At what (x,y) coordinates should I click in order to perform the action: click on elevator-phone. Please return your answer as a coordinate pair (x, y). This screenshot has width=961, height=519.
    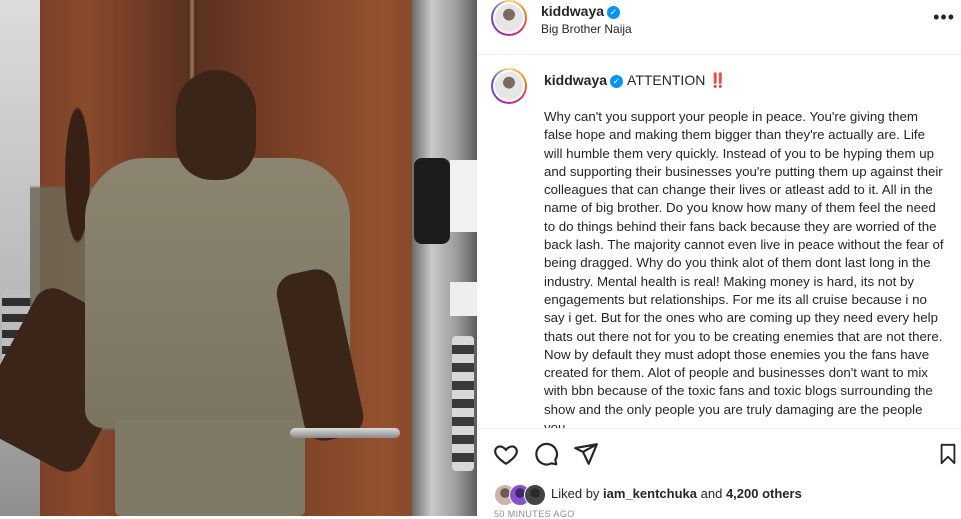
    Looking at the image, I should click on (432, 201).